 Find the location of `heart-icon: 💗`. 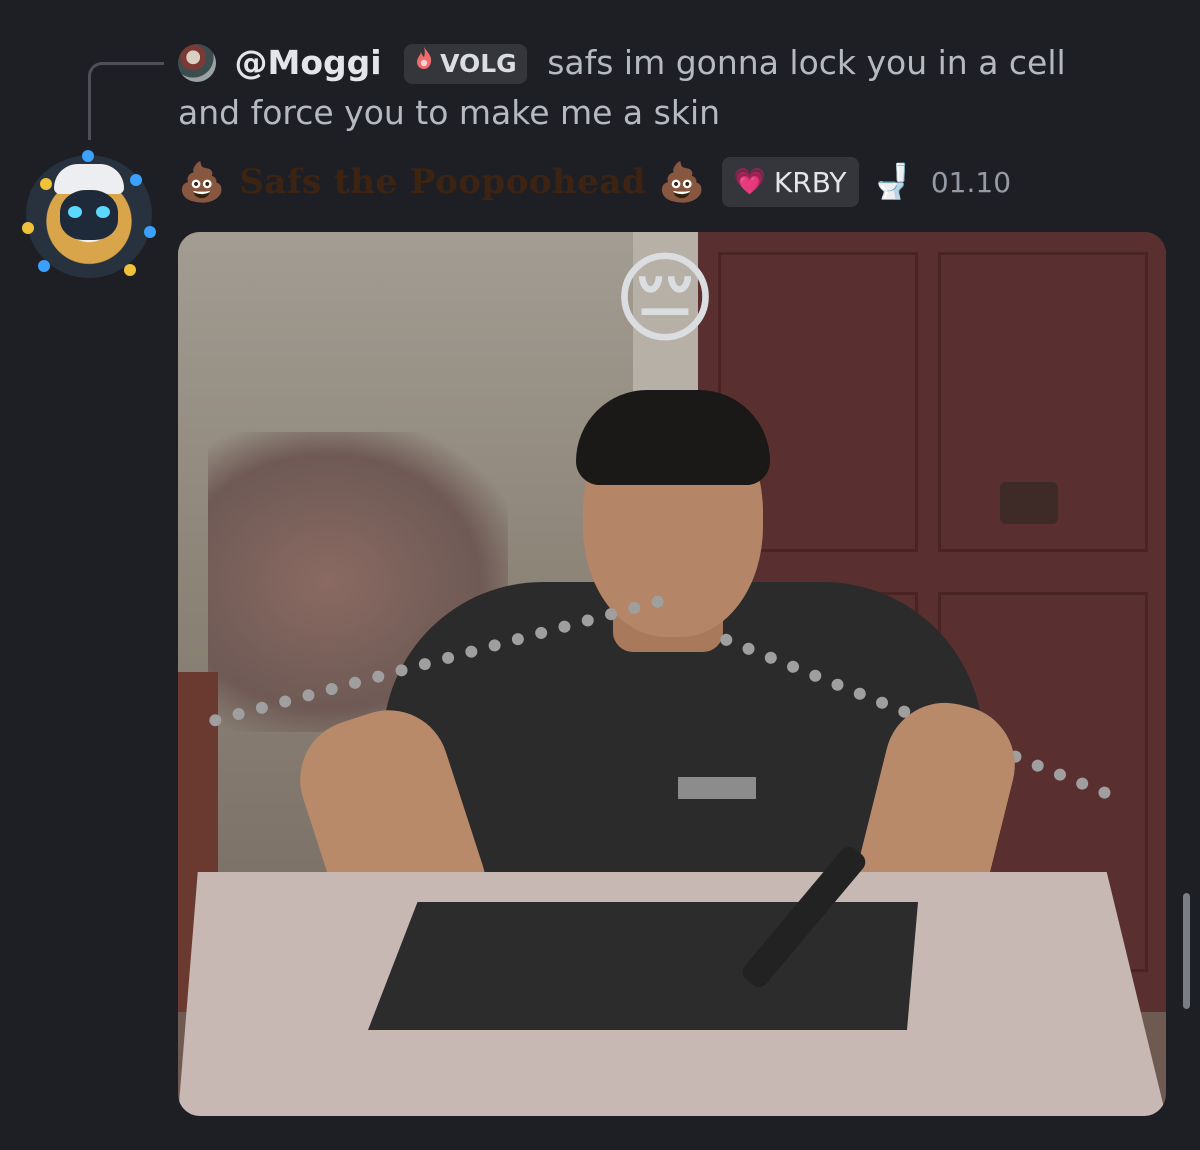

heart-icon: 💗 is located at coordinates (749, 182).